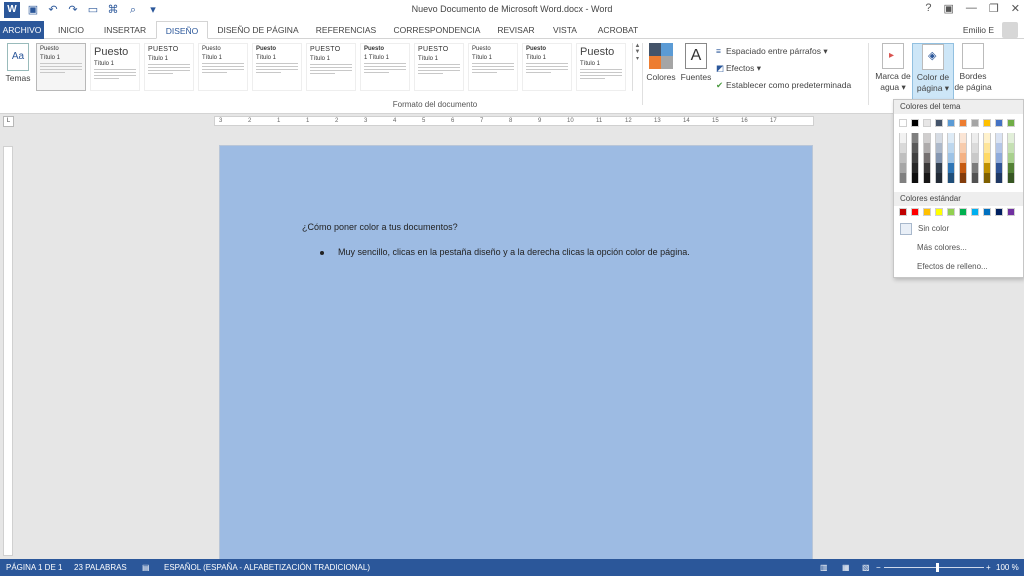 The width and height of the screenshot is (1024, 576). I want to click on read-mode-icon: ▥, so click(824, 567).